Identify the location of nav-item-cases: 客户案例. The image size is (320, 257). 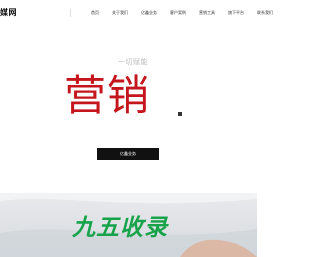
(178, 13).